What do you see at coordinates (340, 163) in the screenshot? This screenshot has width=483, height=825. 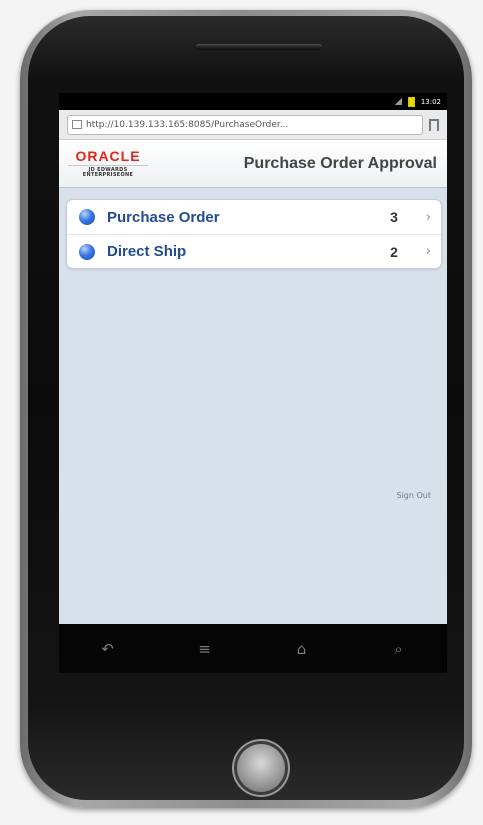 I see `page-title: Purchase Order Approval` at bounding box center [340, 163].